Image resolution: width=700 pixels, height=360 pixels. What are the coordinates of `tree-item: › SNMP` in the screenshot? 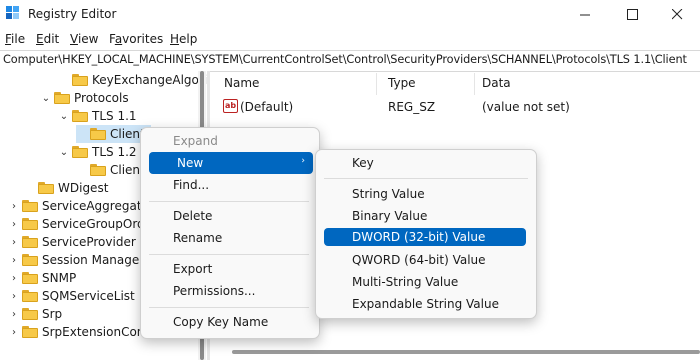 It's located at (42, 278).